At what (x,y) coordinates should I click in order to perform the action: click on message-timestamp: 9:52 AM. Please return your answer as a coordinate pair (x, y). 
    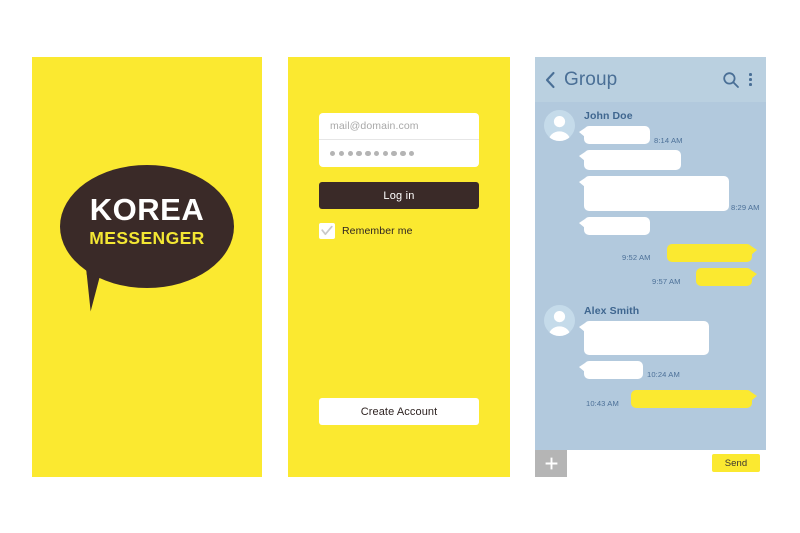
    Looking at the image, I should click on (636, 257).